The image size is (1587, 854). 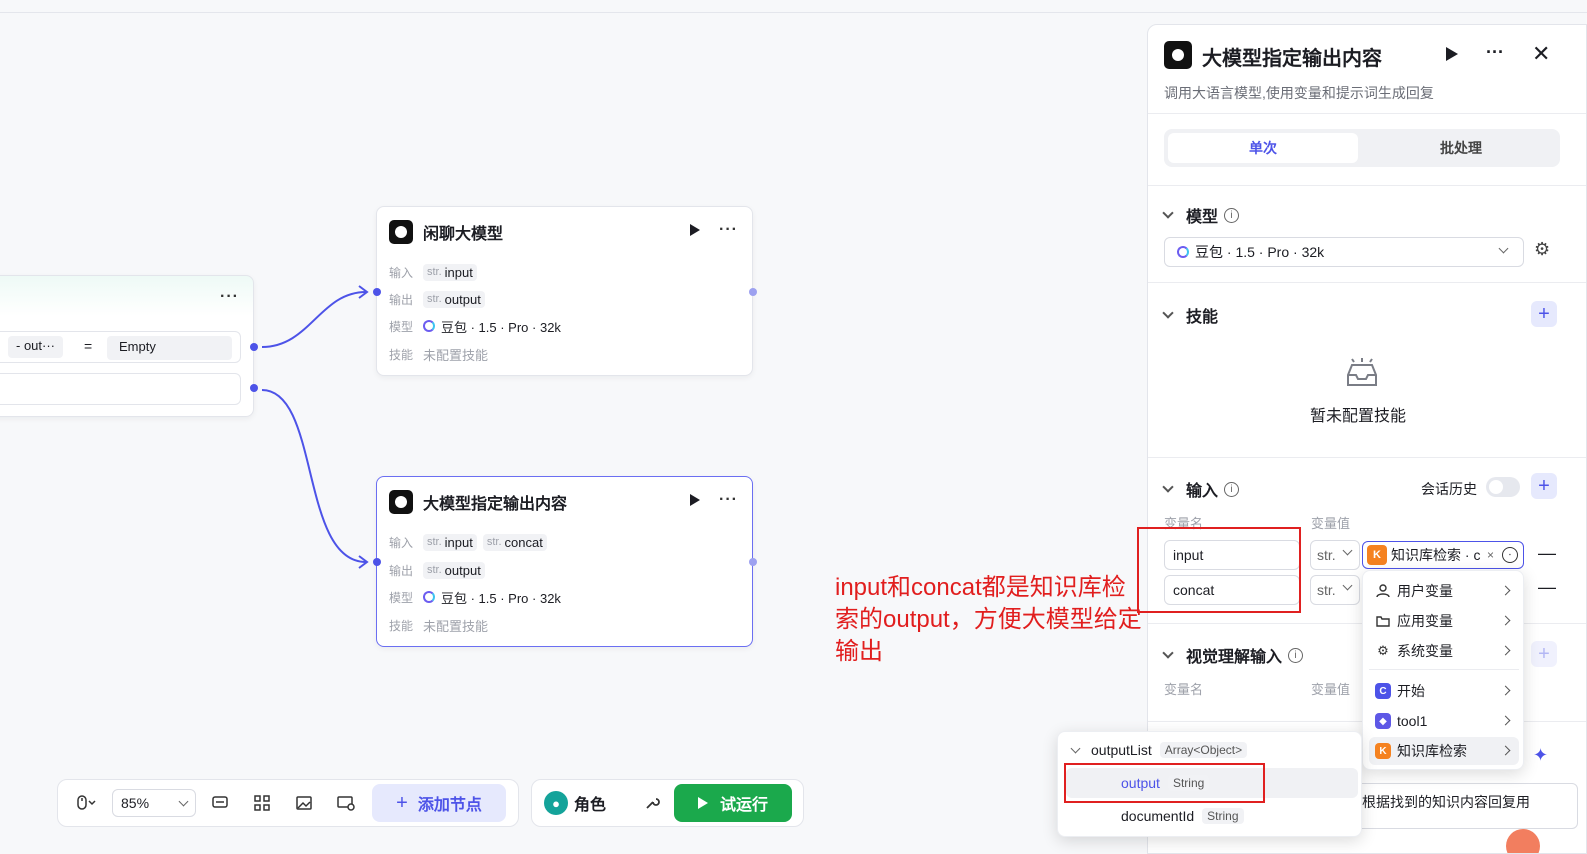 I want to click on model-value: 豆包 · 1.5 · Pro · 32k, so click(x=1260, y=252).